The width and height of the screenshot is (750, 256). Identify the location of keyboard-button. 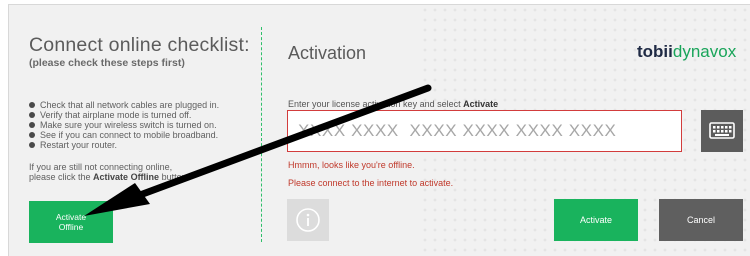
(722, 131).